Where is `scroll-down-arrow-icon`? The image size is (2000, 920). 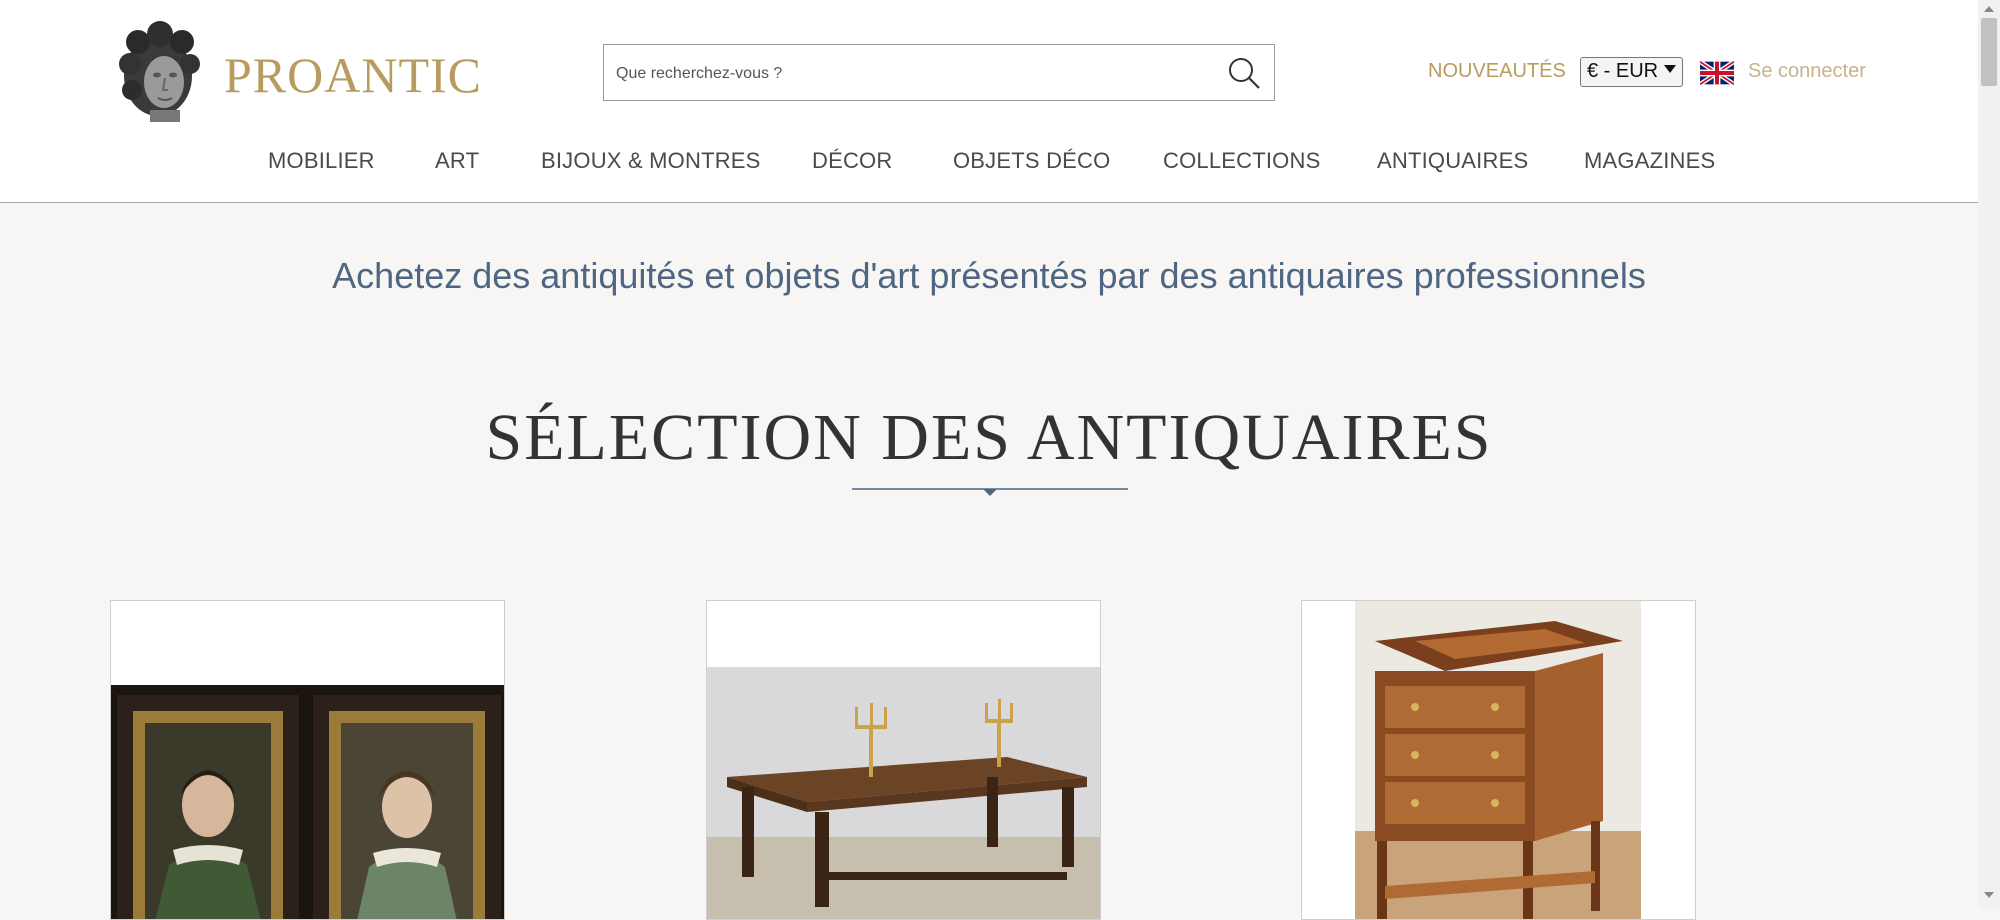
scroll-down-arrow-icon is located at coordinates (1989, 895).